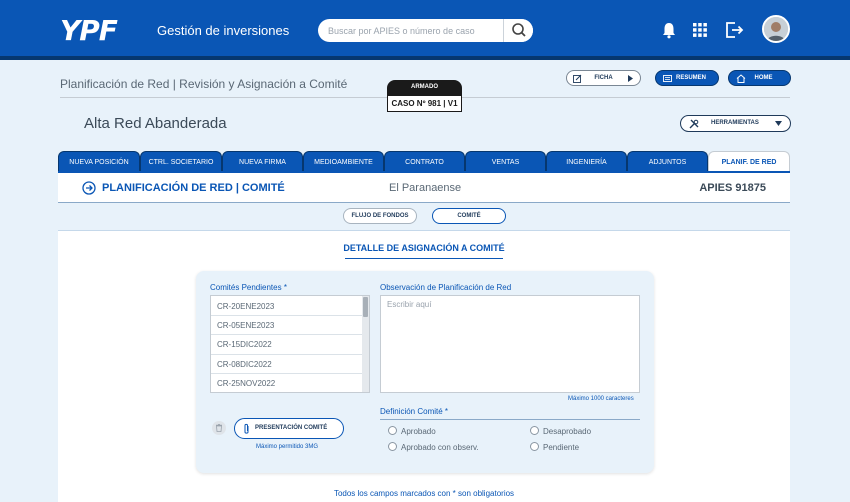 The width and height of the screenshot is (850, 502). What do you see at coordinates (424, 217) in the screenshot?
I see `subtabs-bar: FLUJO DE FONDOS COMITÉ` at bounding box center [424, 217].